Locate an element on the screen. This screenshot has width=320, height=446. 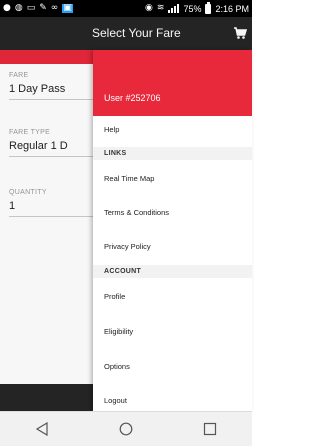
wrench-icon: ✎ is located at coordinates (43, 8).